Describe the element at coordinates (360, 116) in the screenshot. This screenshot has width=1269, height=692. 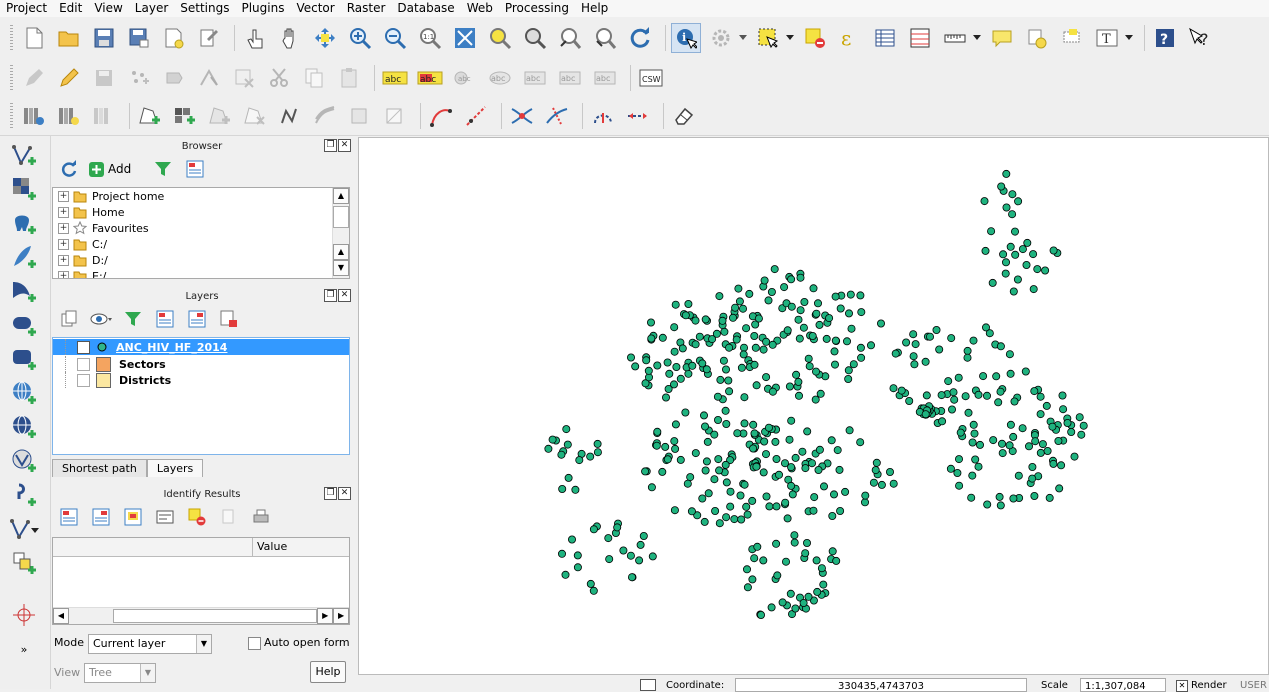
I see `simplify-feature-icon` at that location.